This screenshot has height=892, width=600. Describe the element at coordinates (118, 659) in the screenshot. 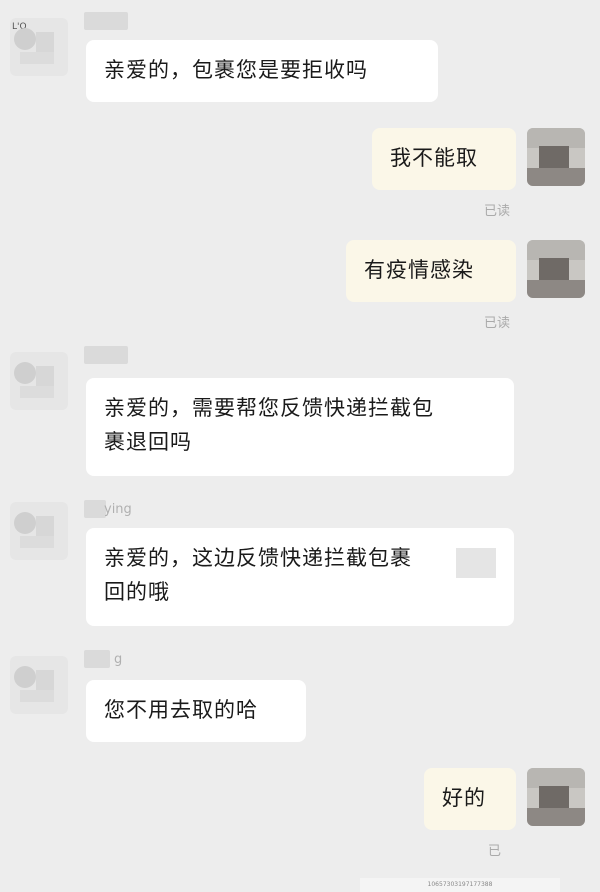

I see `sender-name-text: g` at that location.